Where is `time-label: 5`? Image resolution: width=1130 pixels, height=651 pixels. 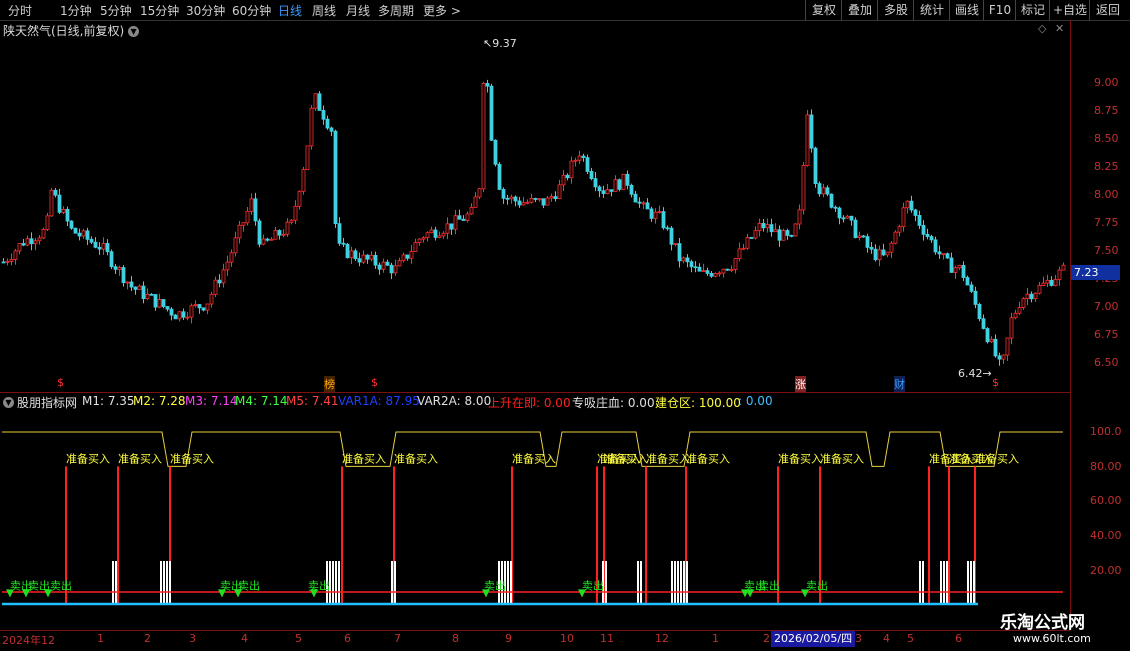 time-label: 5 is located at coordinates (910, 638).